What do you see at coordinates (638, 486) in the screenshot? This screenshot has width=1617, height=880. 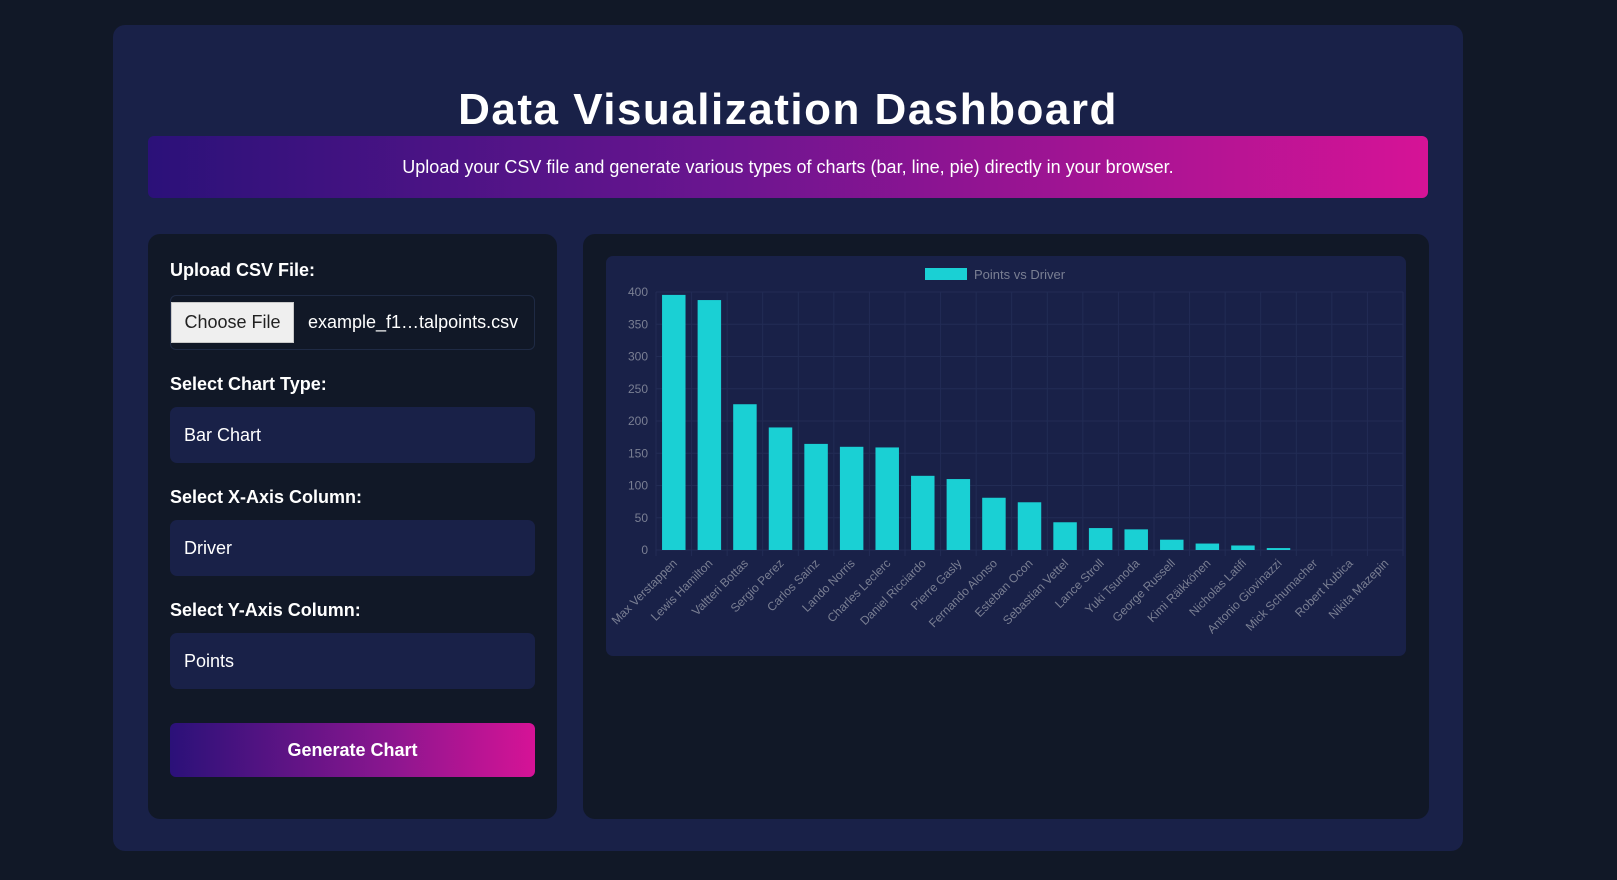 I see `y-tick-label: 100` at bounding box center [638, 486].